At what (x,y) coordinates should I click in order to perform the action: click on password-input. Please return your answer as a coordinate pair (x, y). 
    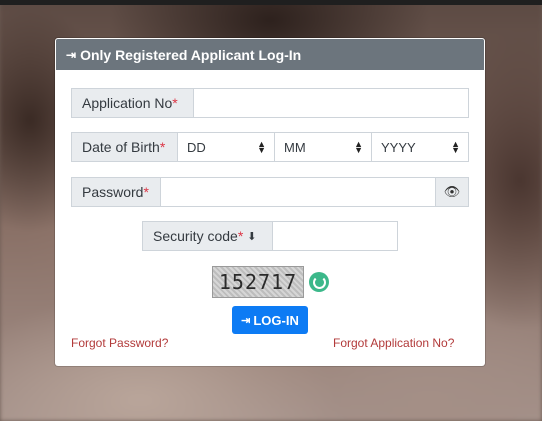
    Looking at the image, I should click on (298, 192).